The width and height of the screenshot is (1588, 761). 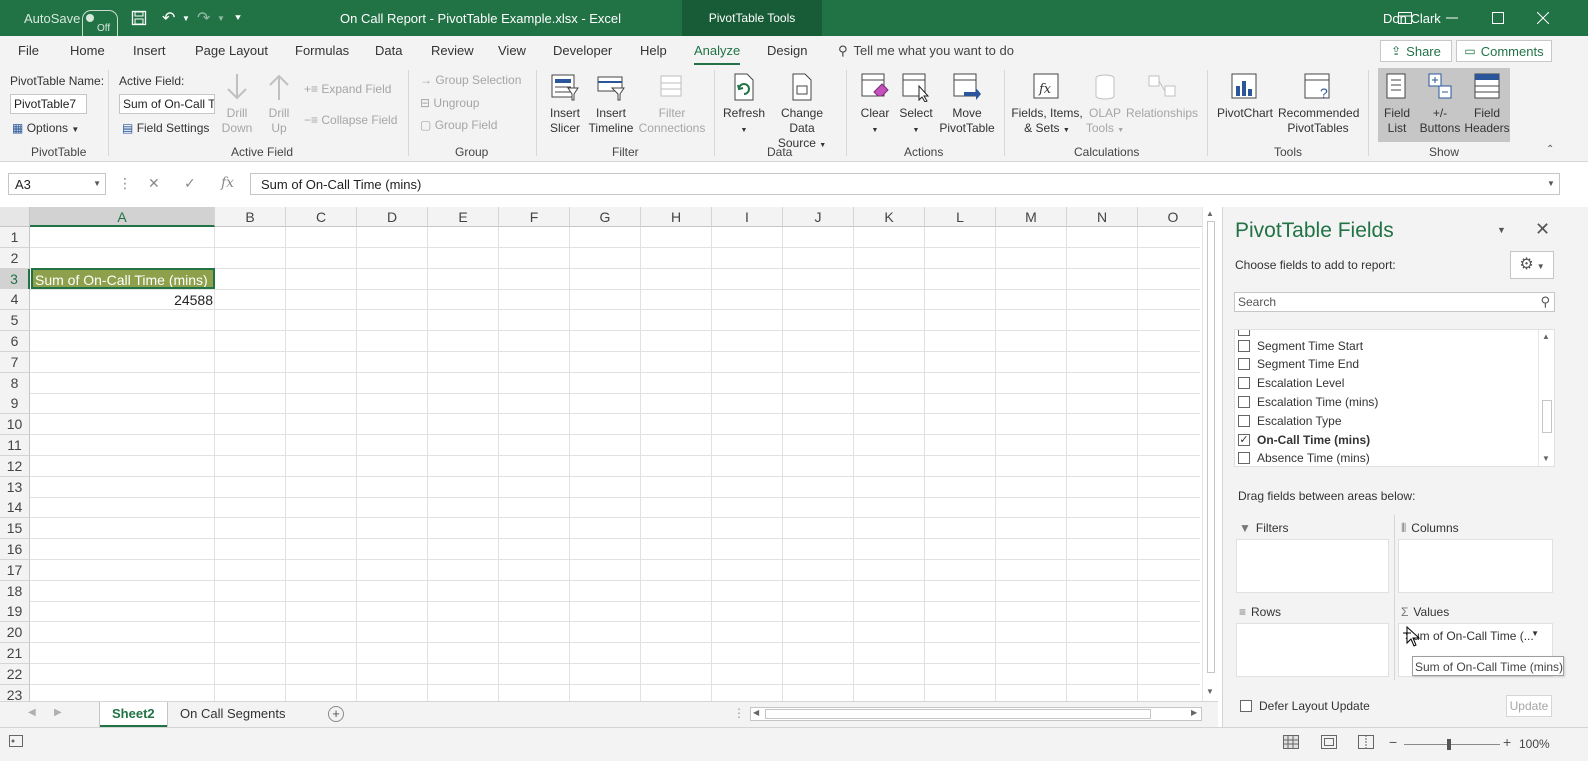 I want to click on tab-help: Help, so click(x=653, y=50).